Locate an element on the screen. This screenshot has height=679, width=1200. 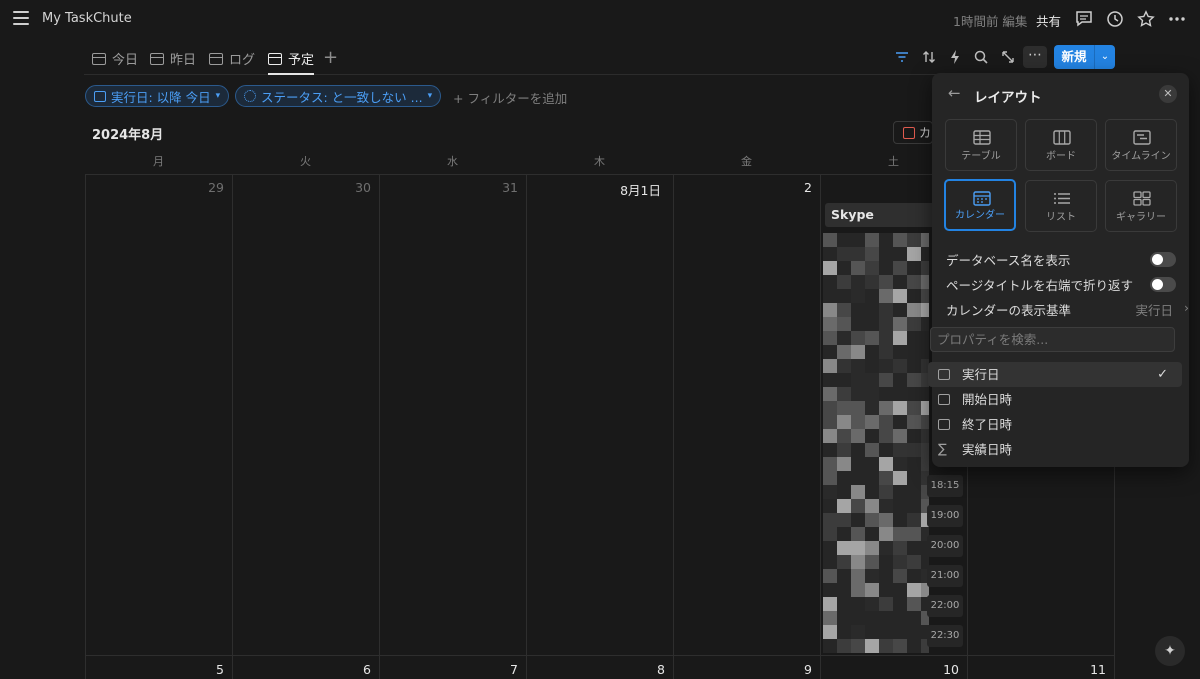
property-label: 実行日 is located at coordinates (981, 374).